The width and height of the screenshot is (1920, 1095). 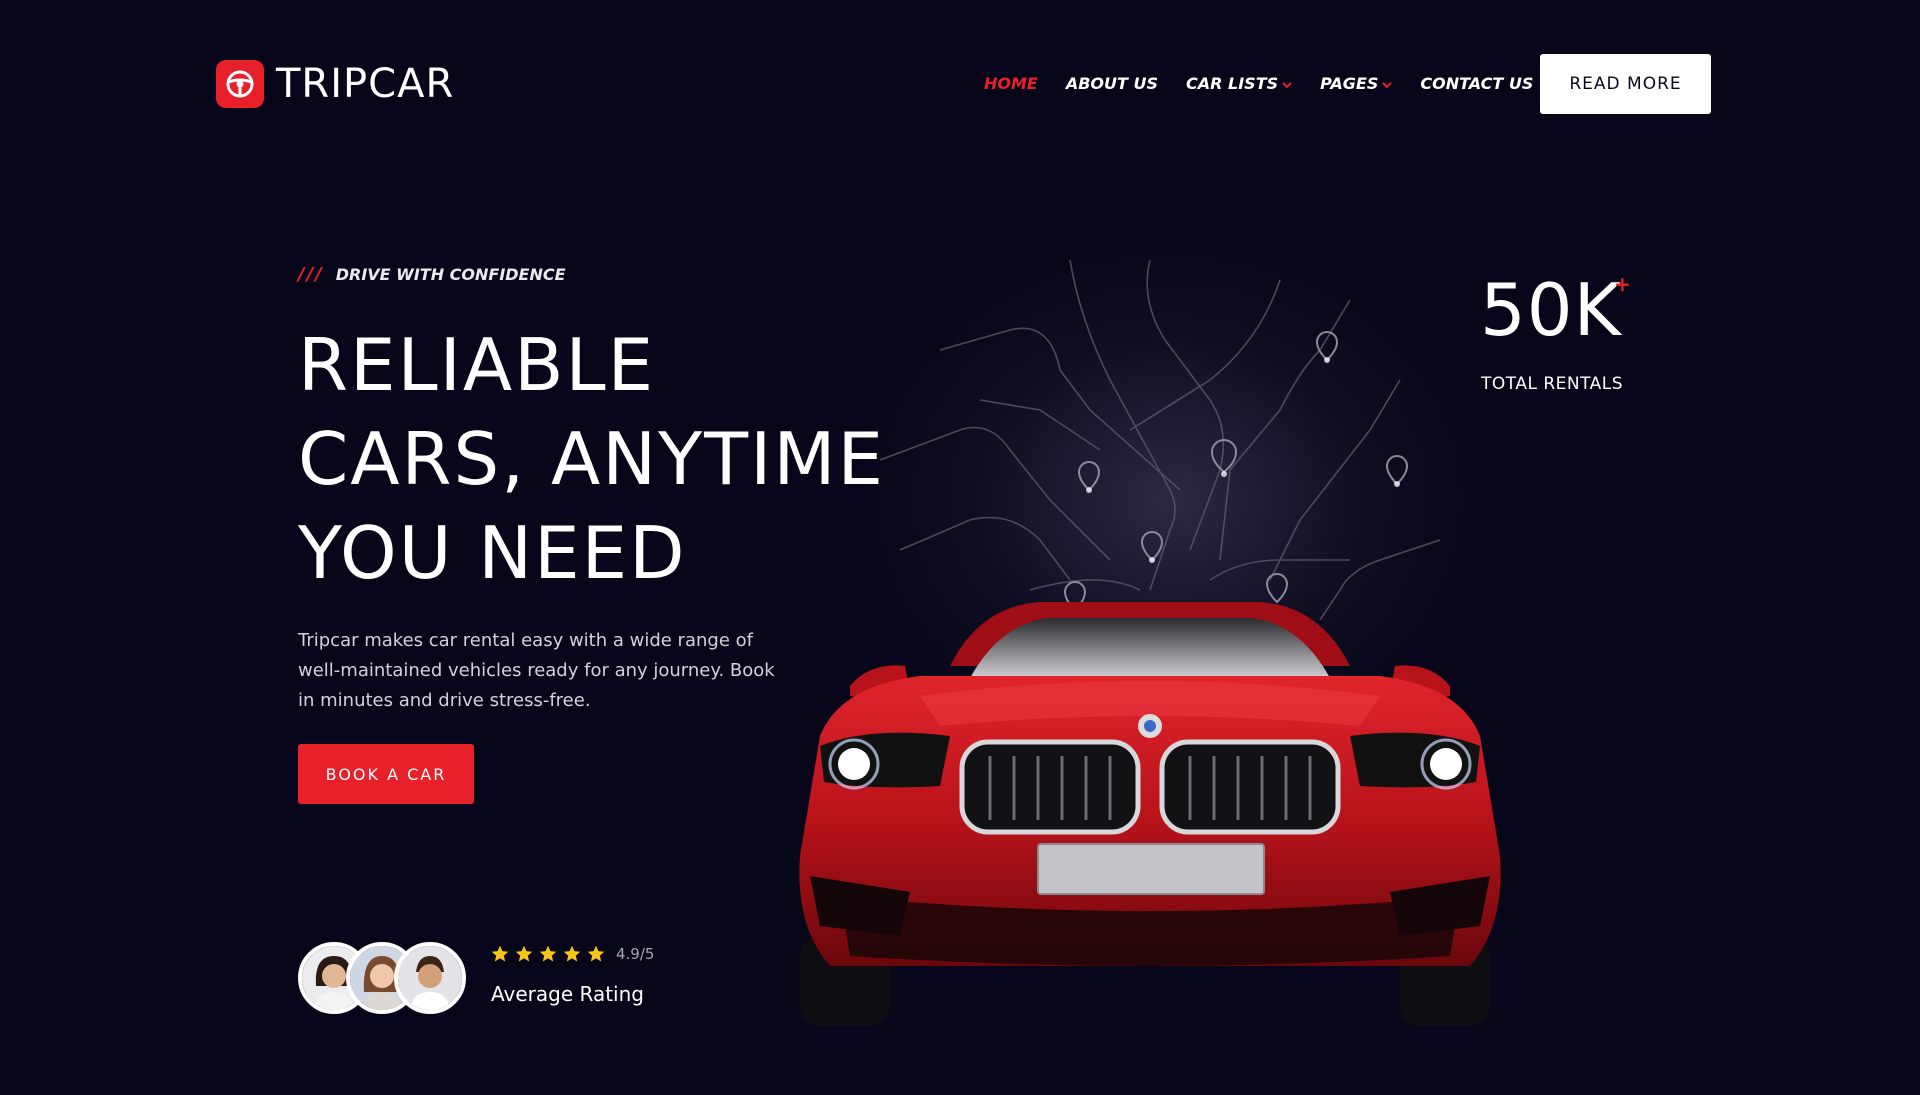 What do you see at coordinates (430, 978) in the screenshot?
I see `avatar` at bounding box center [430, 978].